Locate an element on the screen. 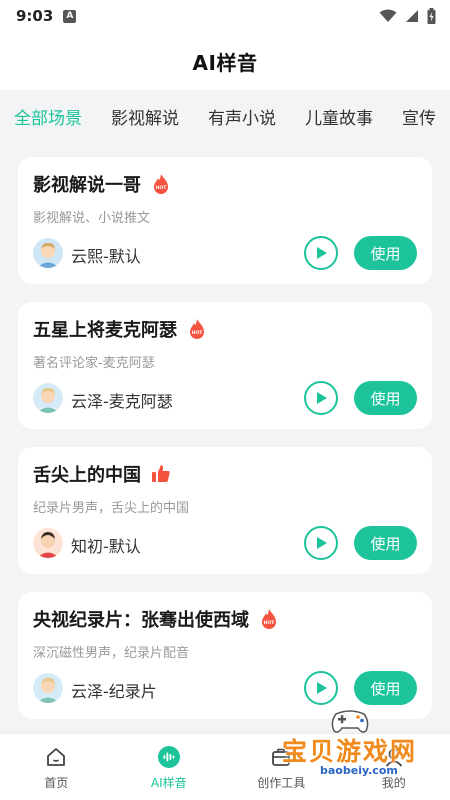 The image size is (450, 800). battery-icon is located at coordinates (431, 16).